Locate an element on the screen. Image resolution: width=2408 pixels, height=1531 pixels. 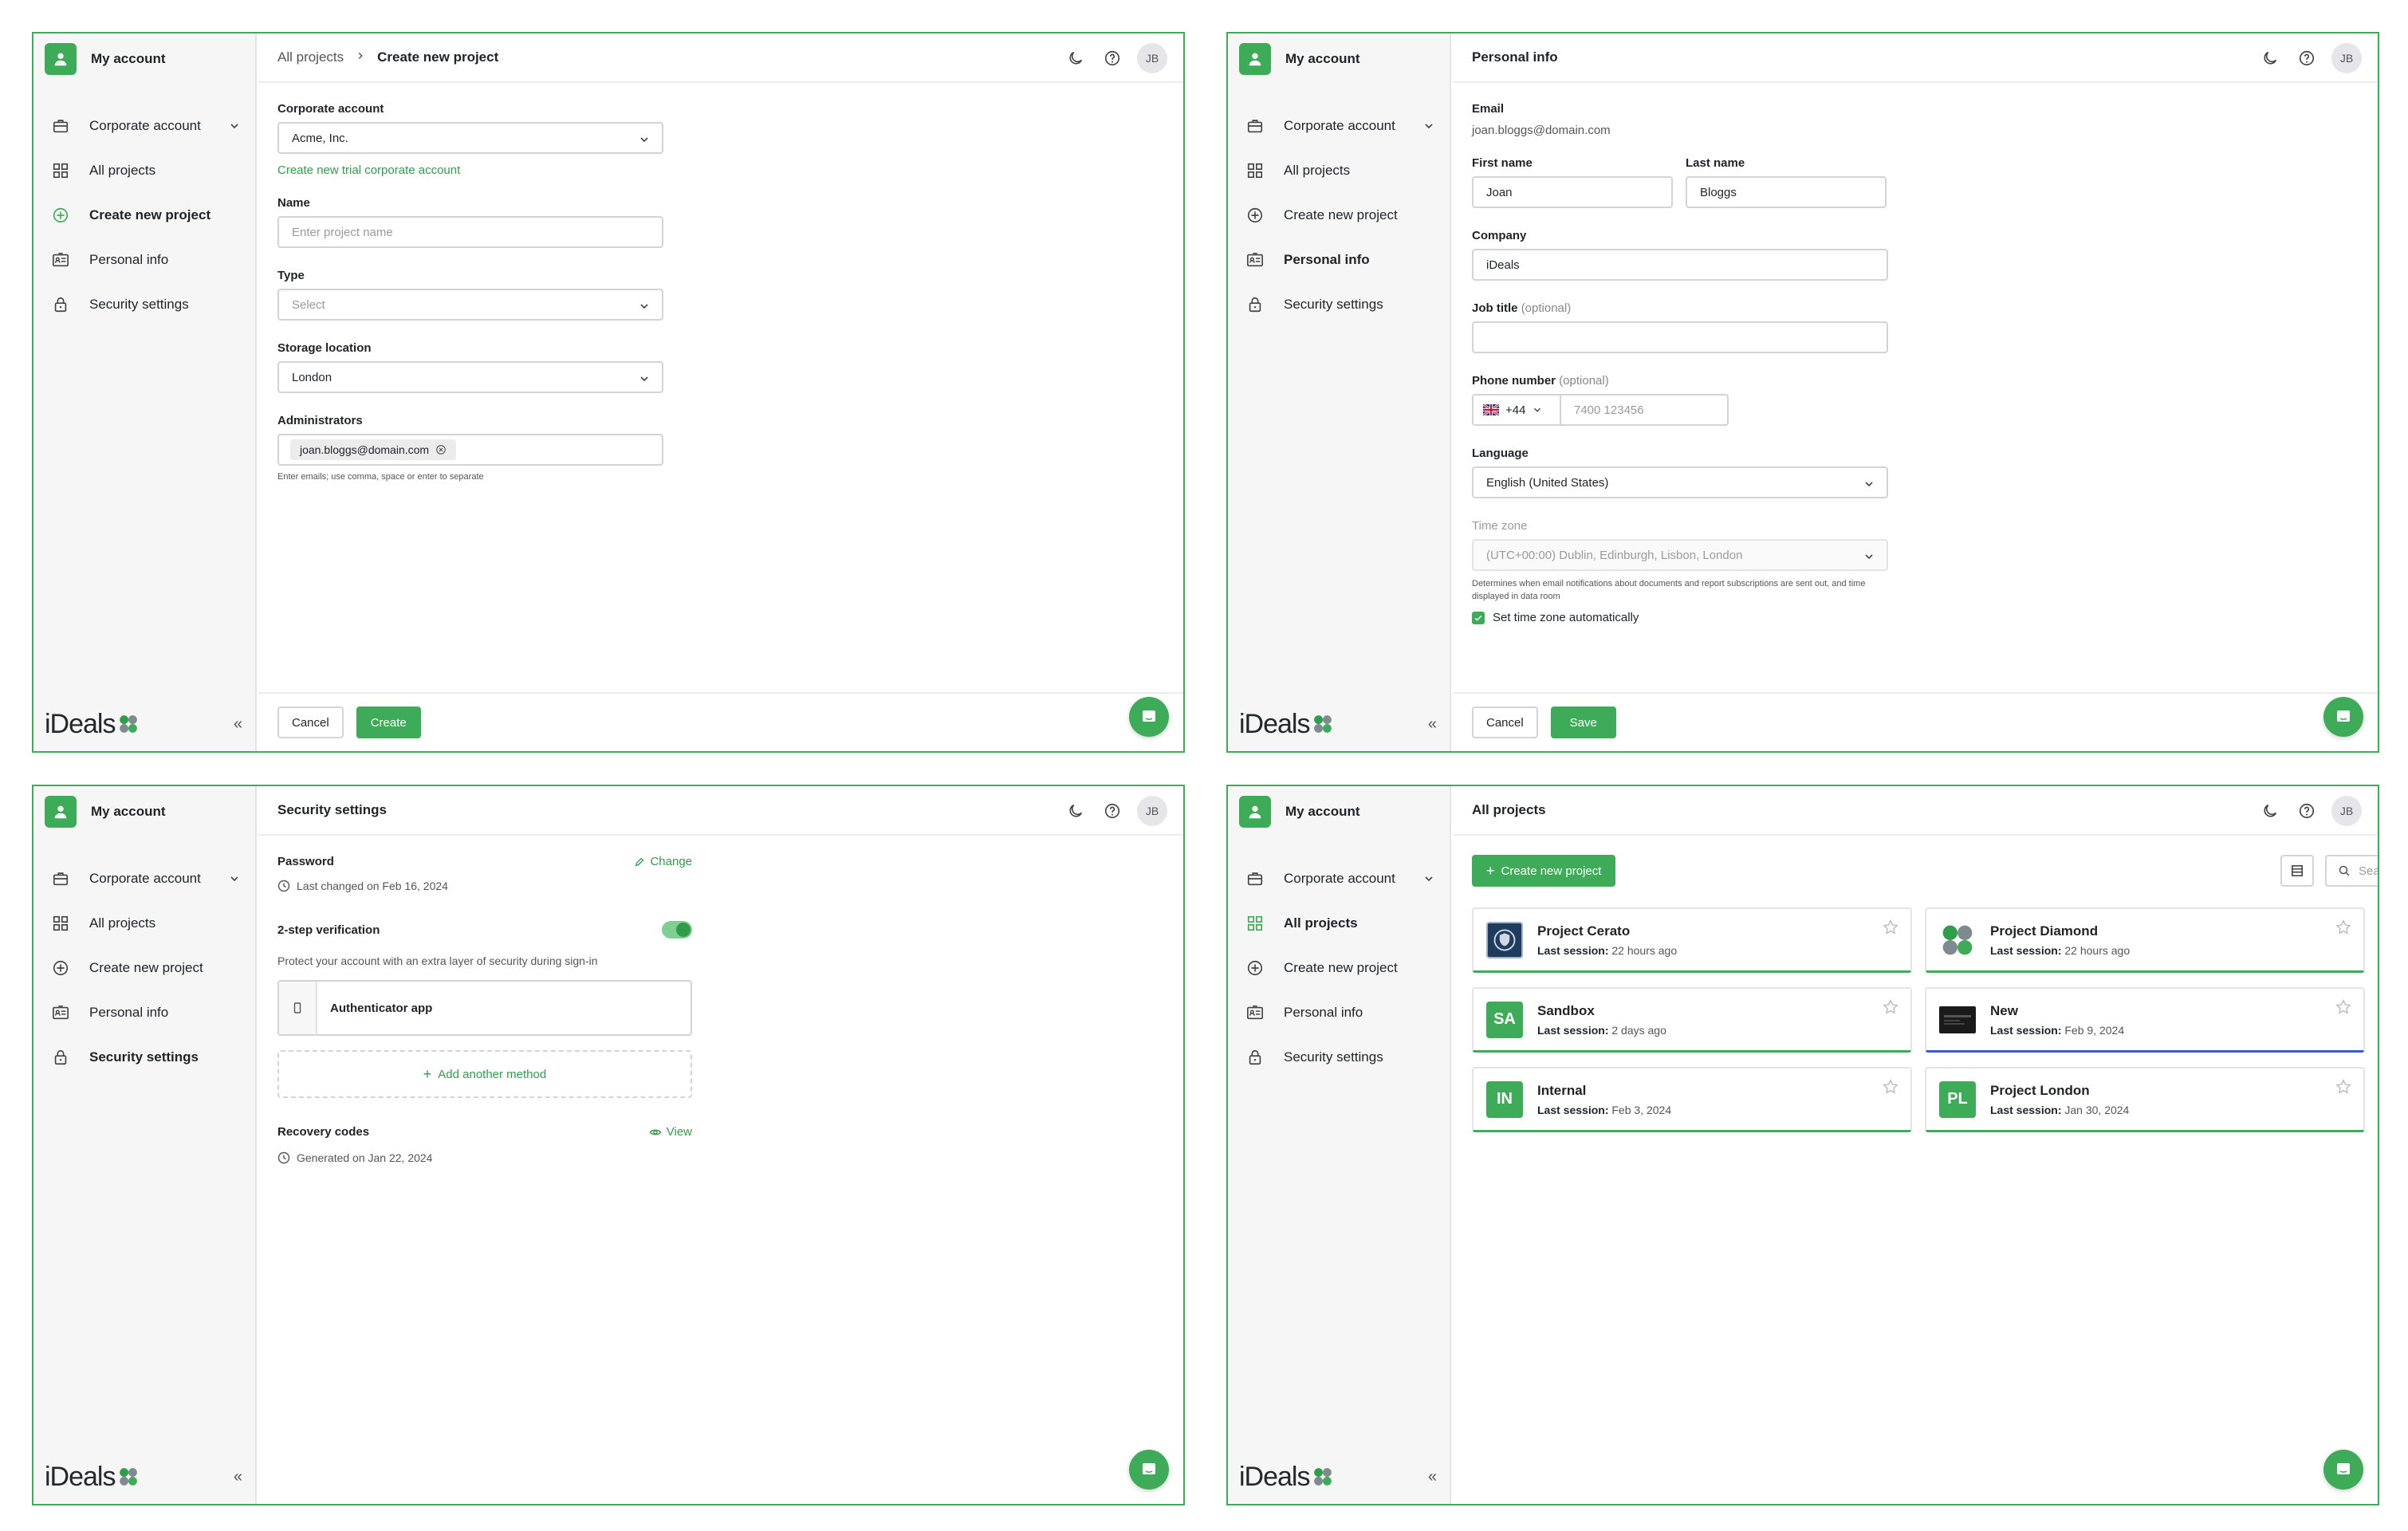
change-password-link: Change is located at coordinates (663, 861).